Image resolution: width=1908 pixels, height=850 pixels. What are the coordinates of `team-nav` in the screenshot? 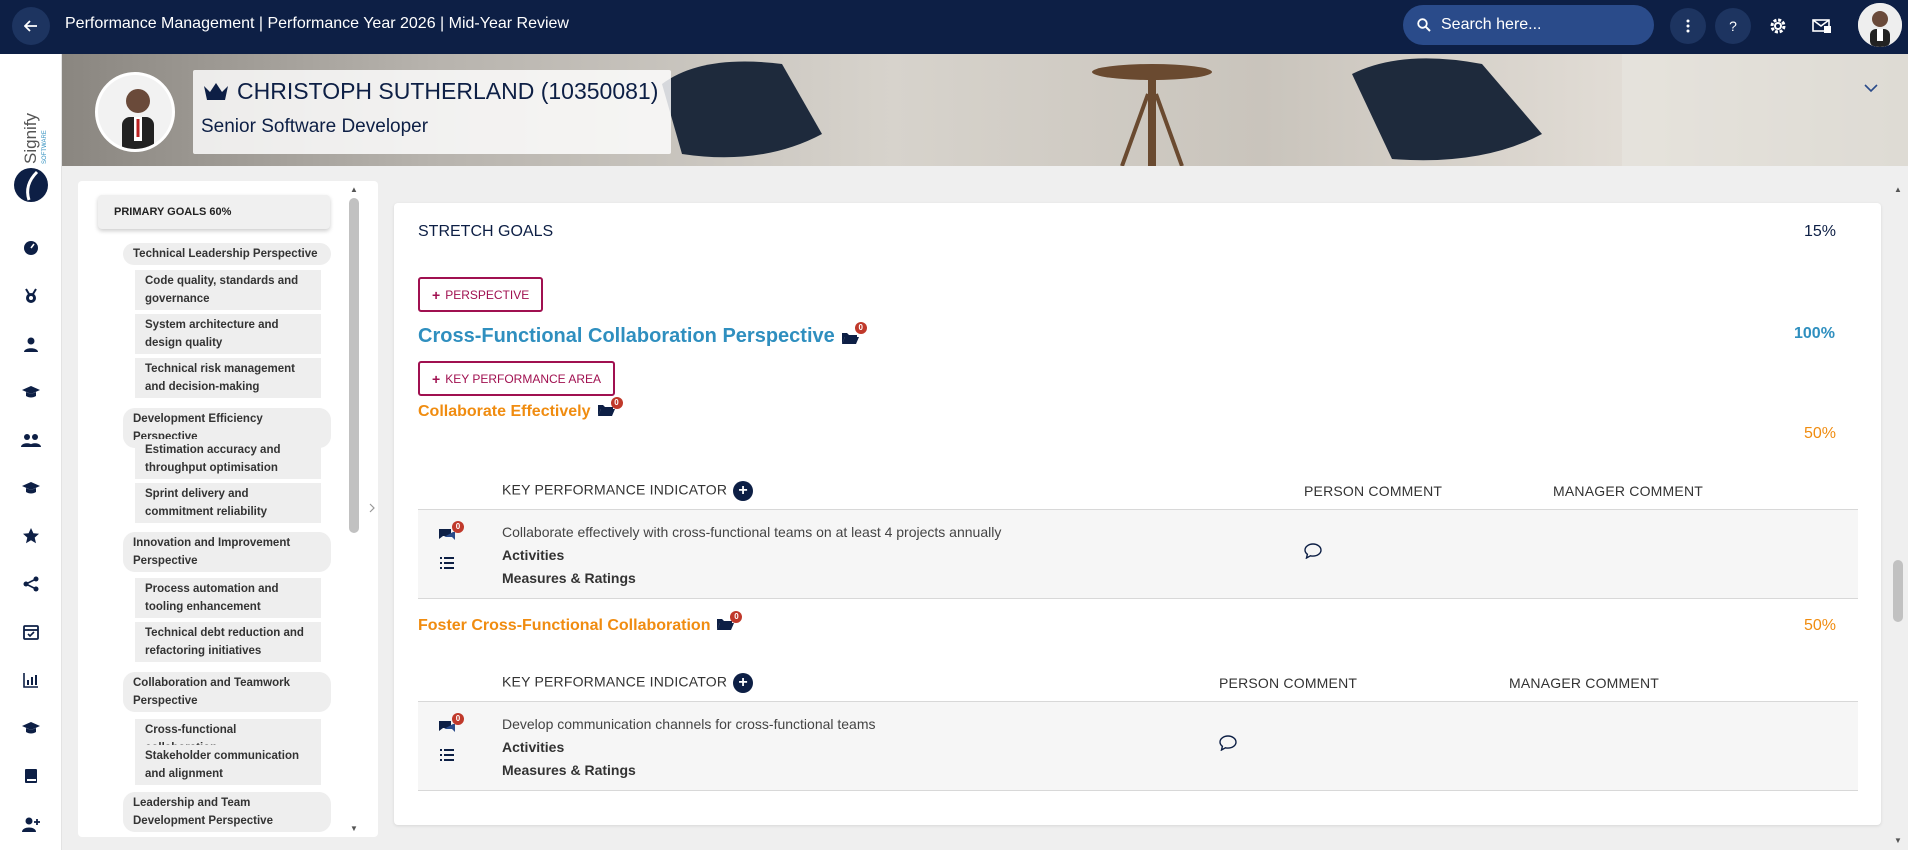 It's located at (31, 440).